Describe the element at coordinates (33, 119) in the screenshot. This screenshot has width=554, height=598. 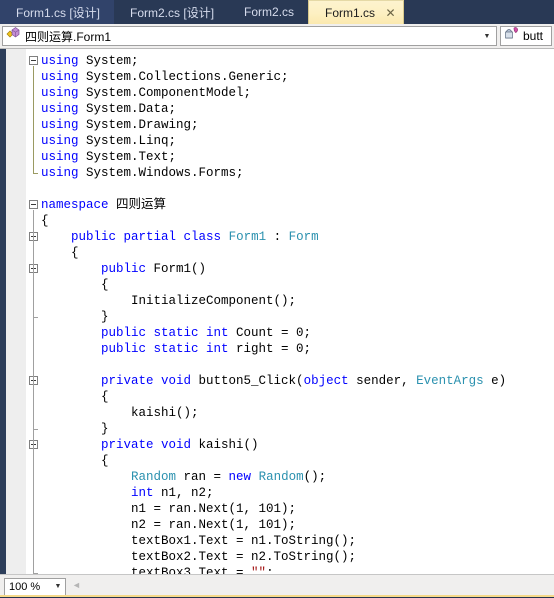
I see `fold-region-line` at that location.